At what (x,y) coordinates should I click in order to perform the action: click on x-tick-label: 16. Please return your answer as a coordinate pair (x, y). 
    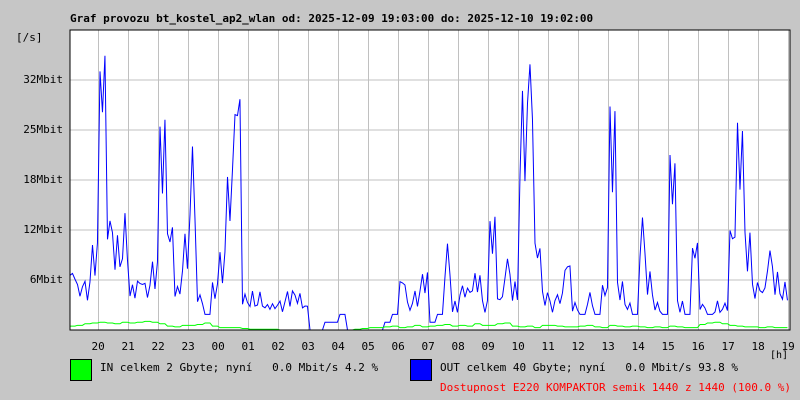
    Looking at the image, I should click on (698, 346).